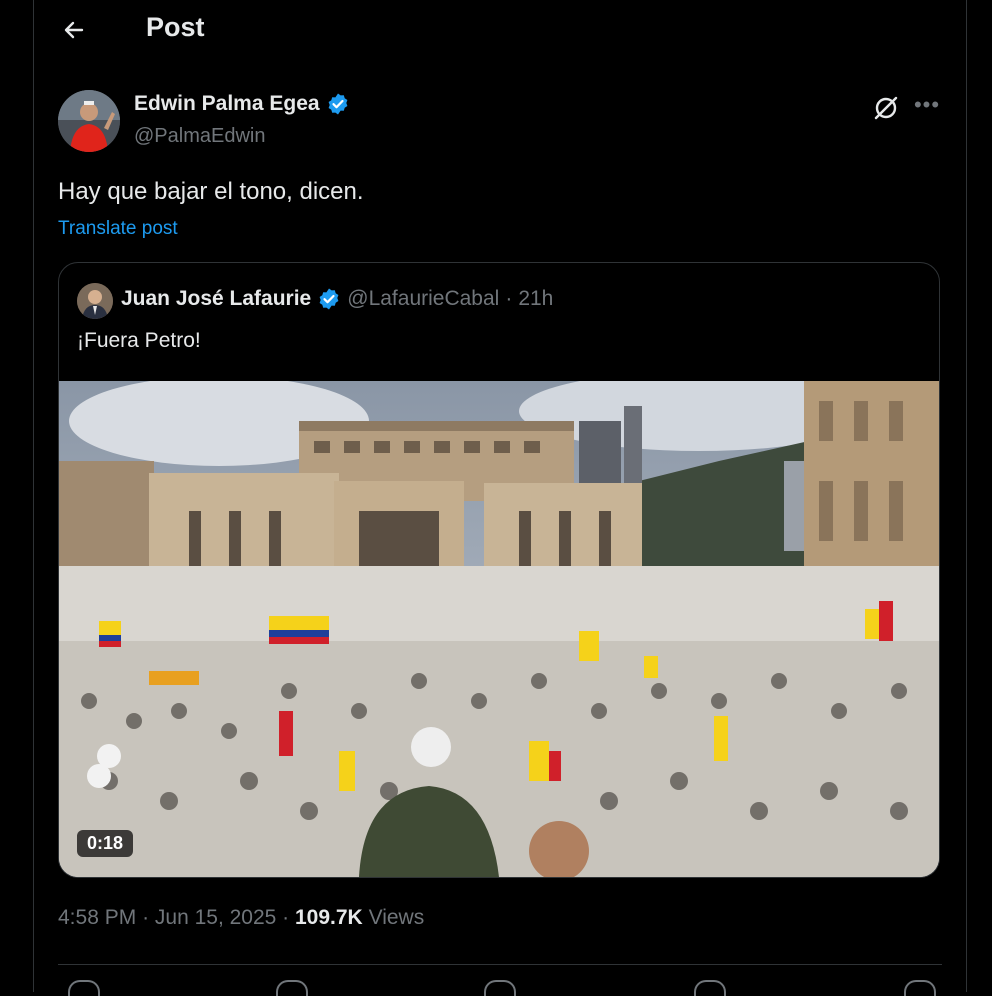 This screenshot has width=992, height=996. What do you see at coordinates (329, 917) in the screenshot?
I see `views-count: 109.7K` at bounding box center [329, 917].